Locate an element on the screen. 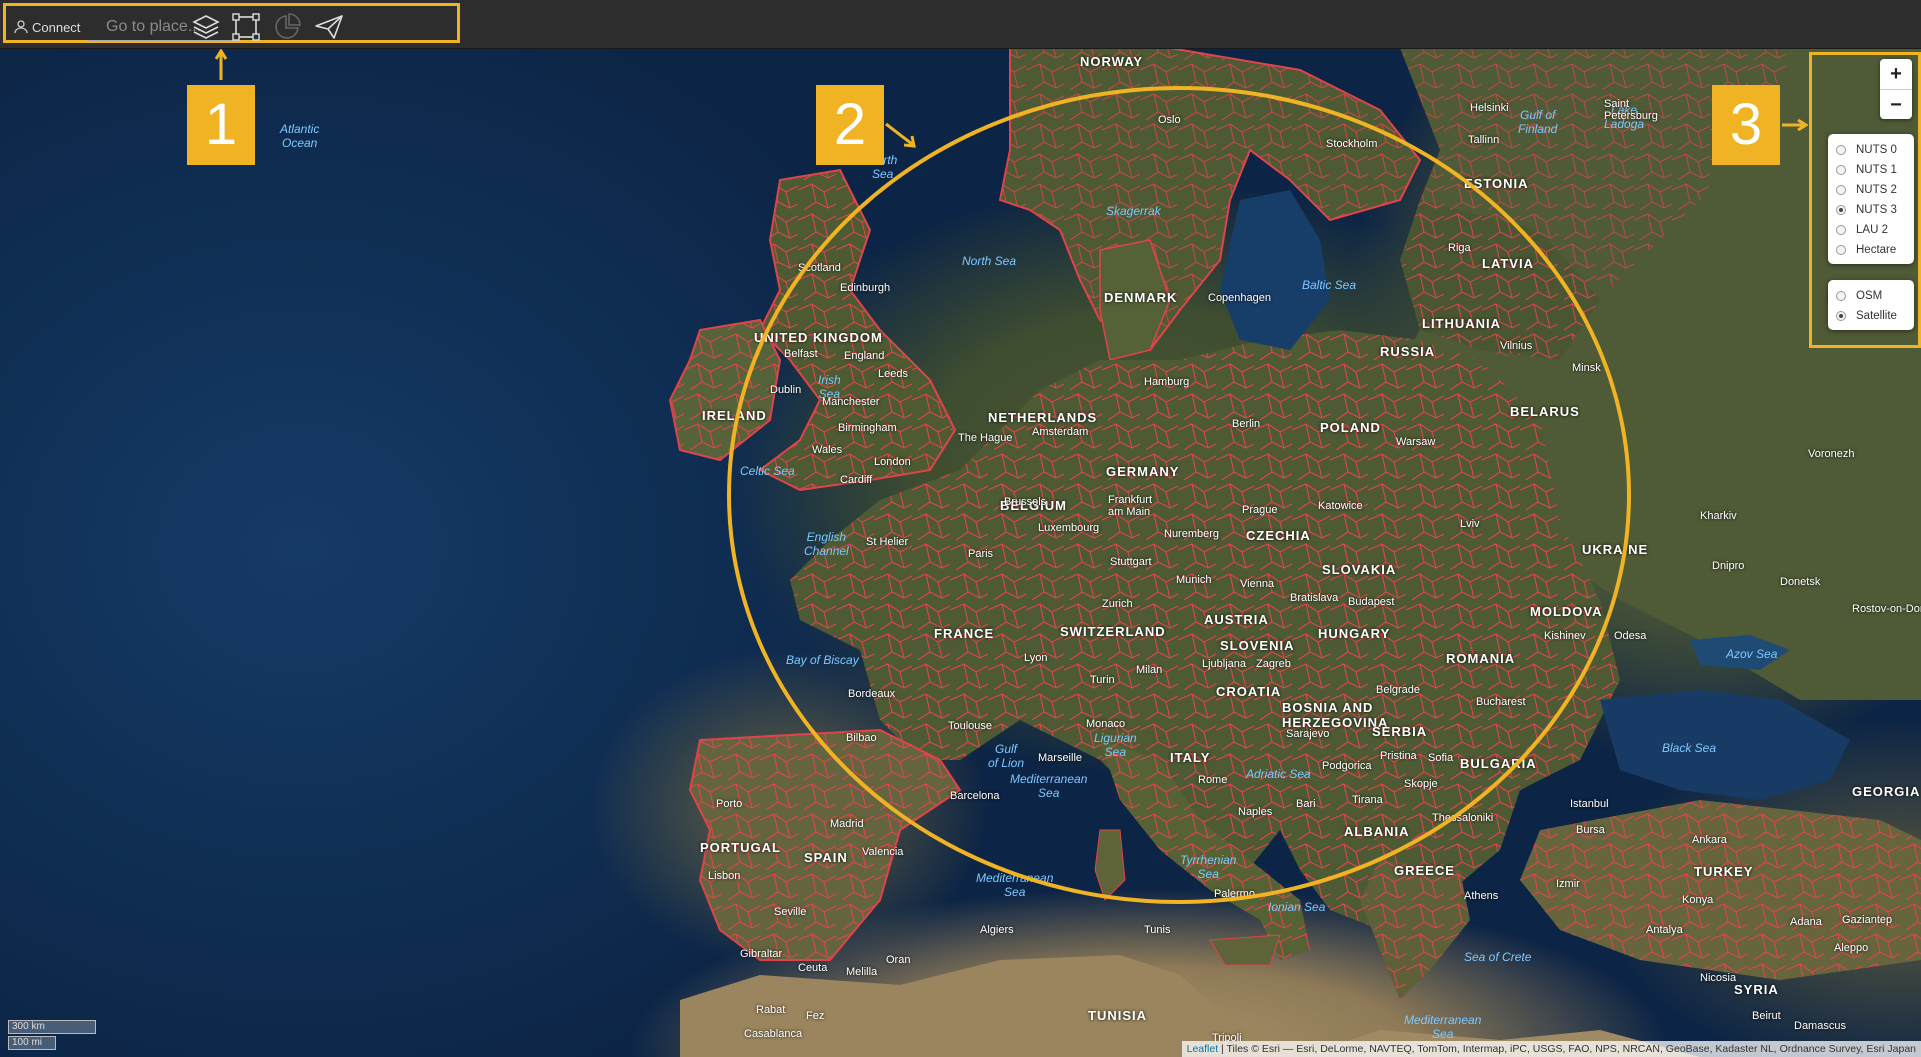  level-option: NUTS 2 is located at coordinates (1871, 190).